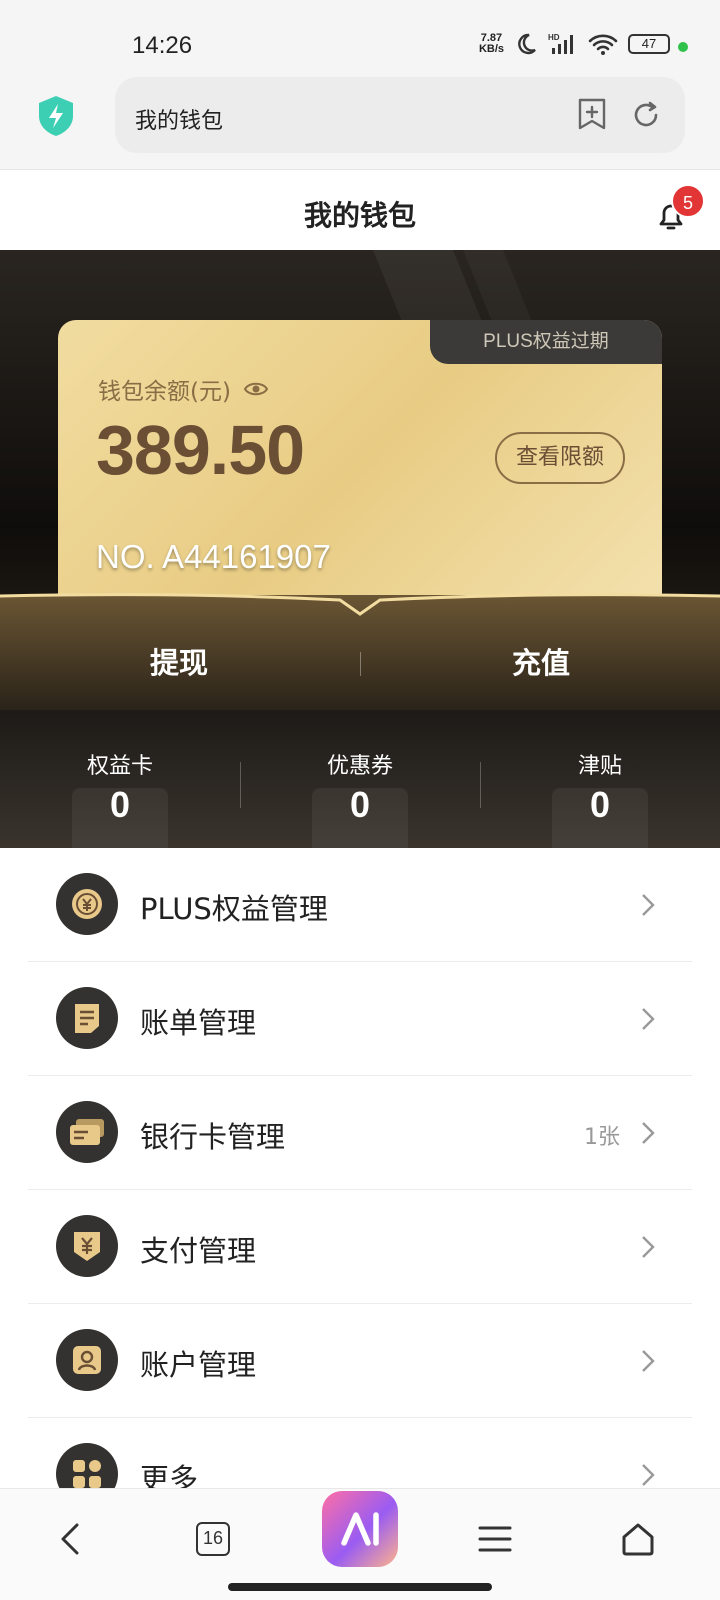 The image size is (720, 1600). I want to click on stat-benefit-card: 权益卡 0, so click(120, 779).